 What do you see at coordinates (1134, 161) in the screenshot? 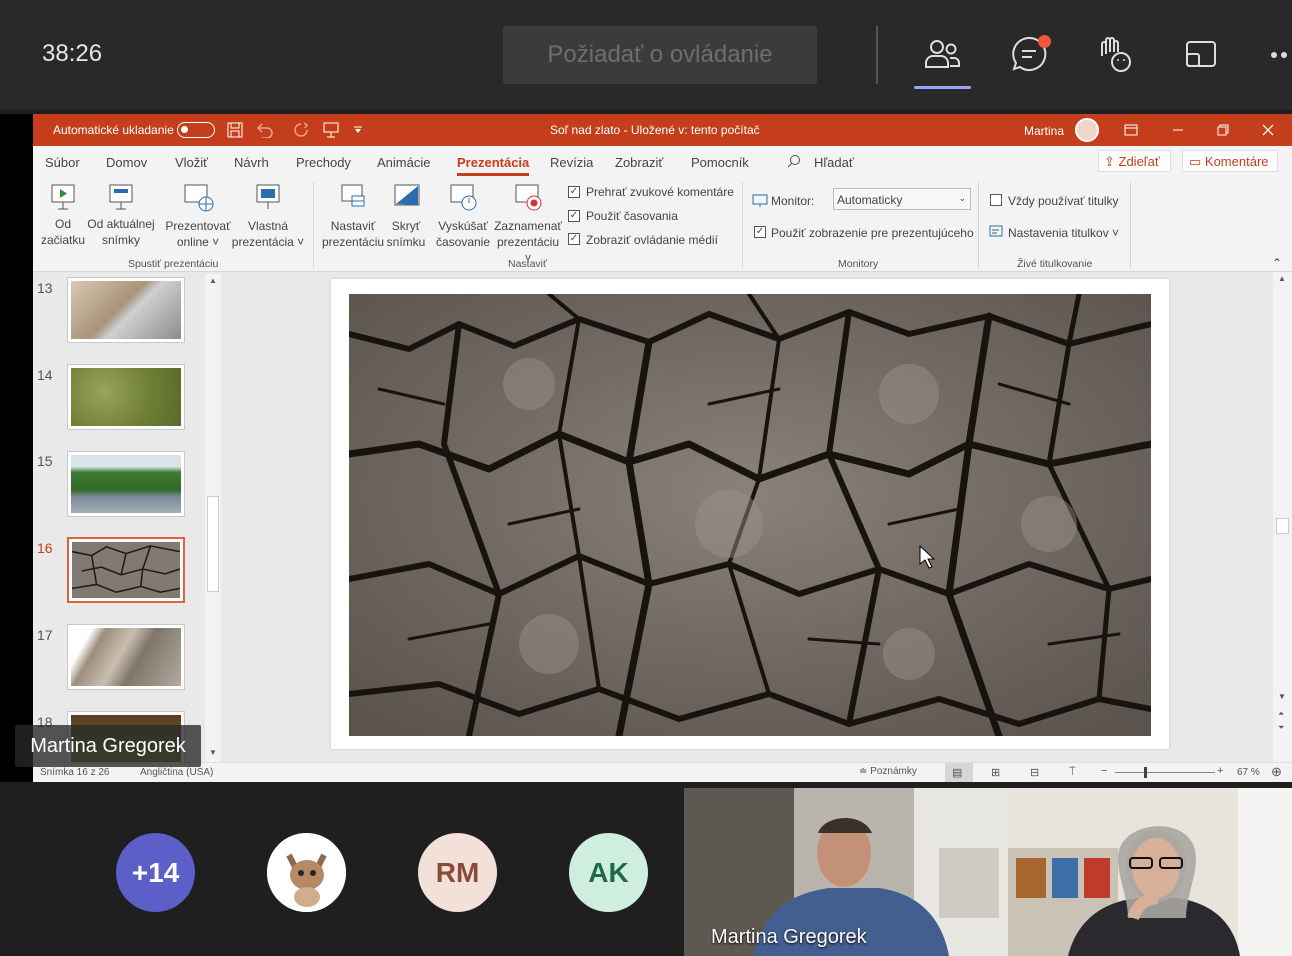
I see `share-button: ⇪ Zdieľať` at bounding box center [1134, 161].